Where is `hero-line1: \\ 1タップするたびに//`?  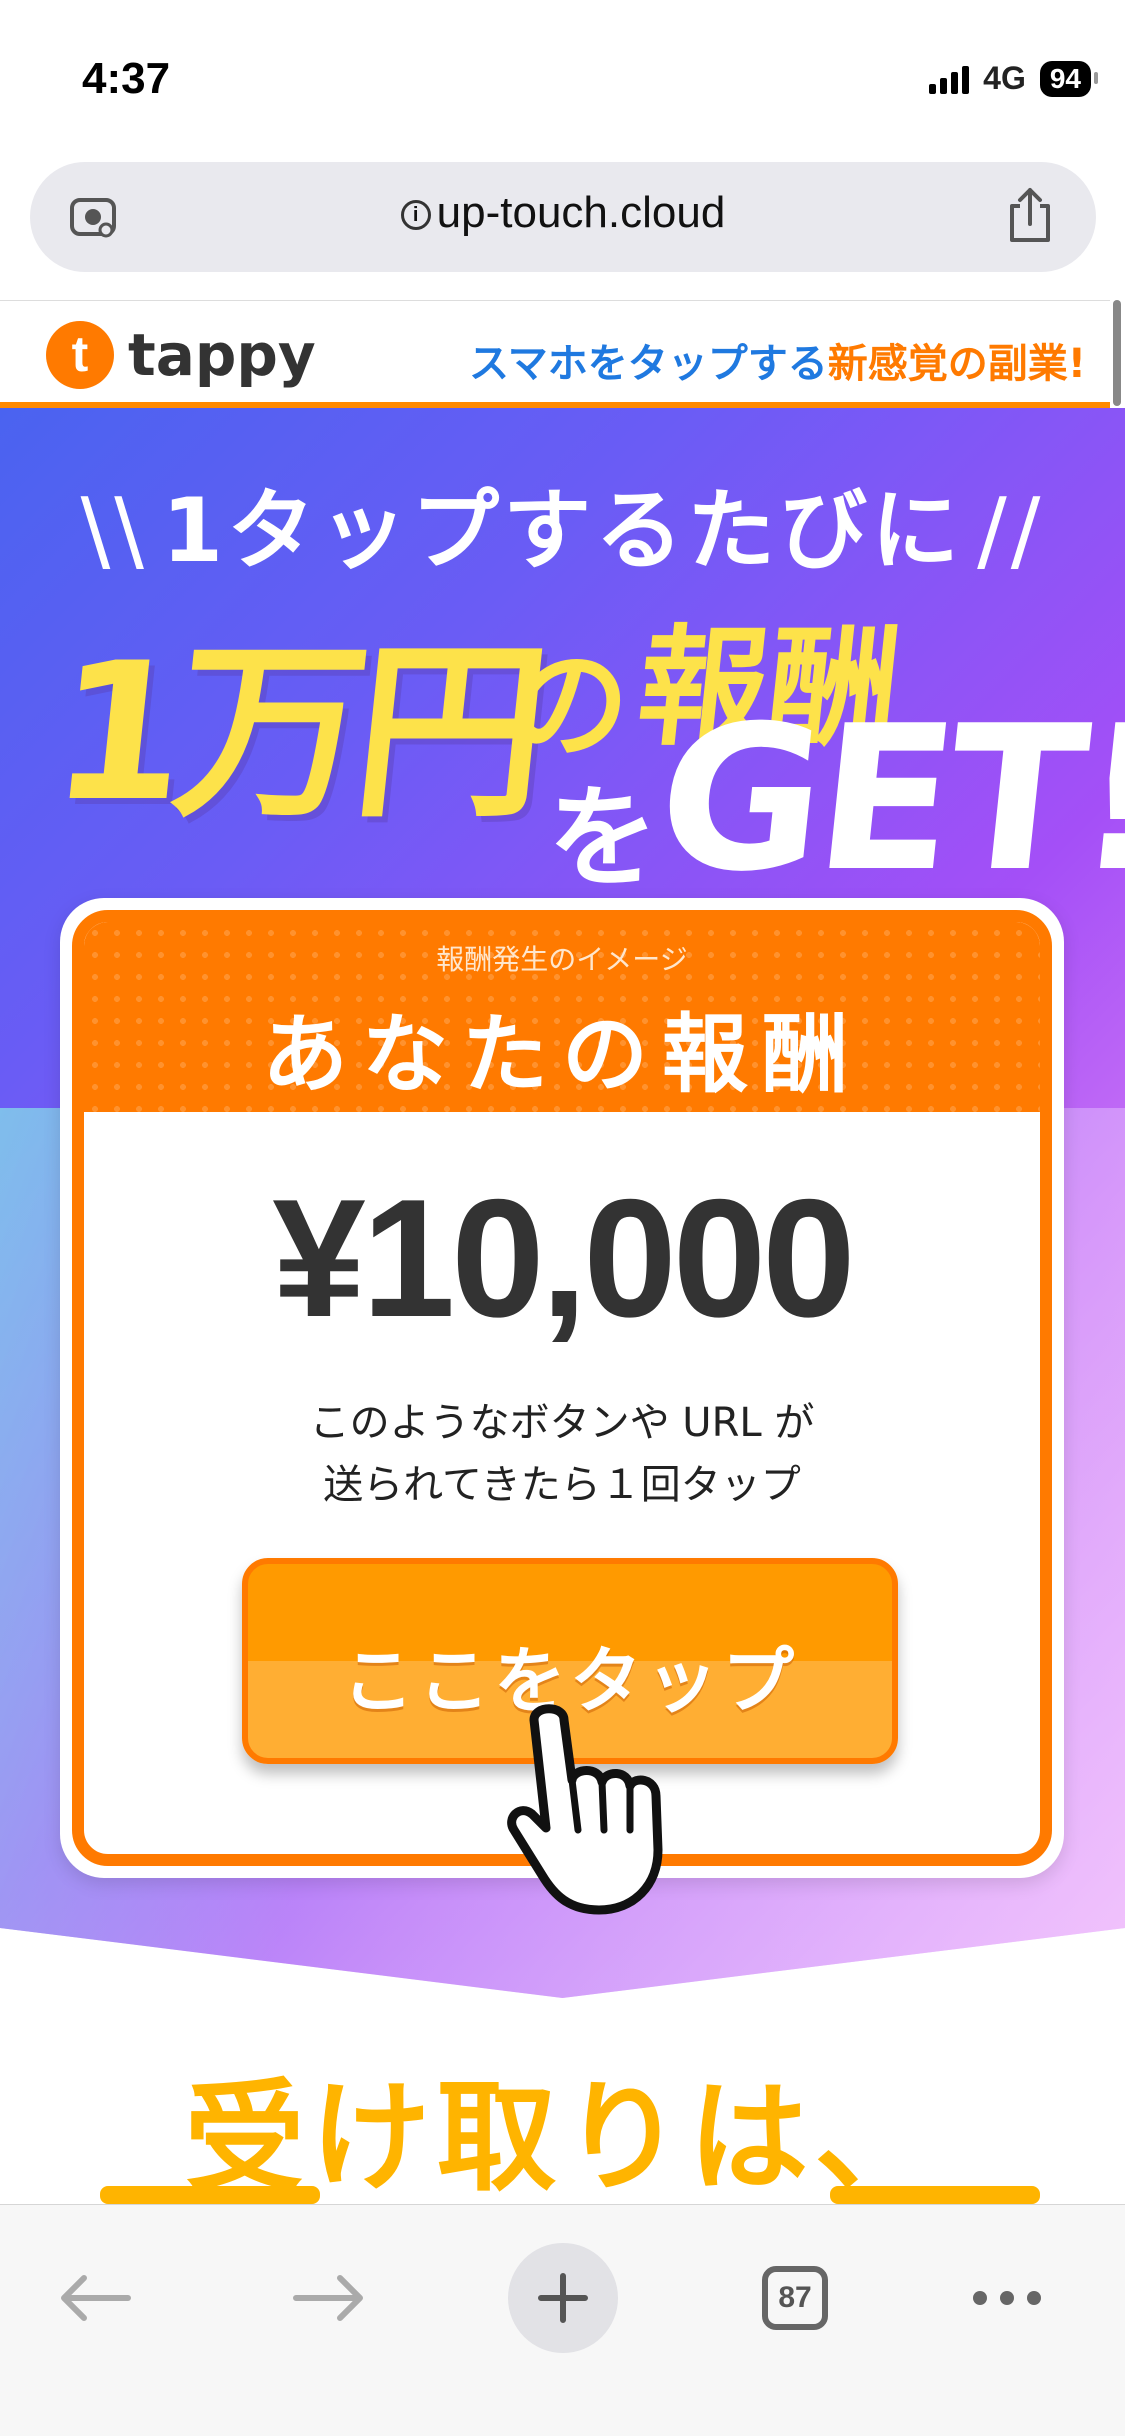 hero-line1: \\ 1タップするたびに// is located at coordinates (562, 523).